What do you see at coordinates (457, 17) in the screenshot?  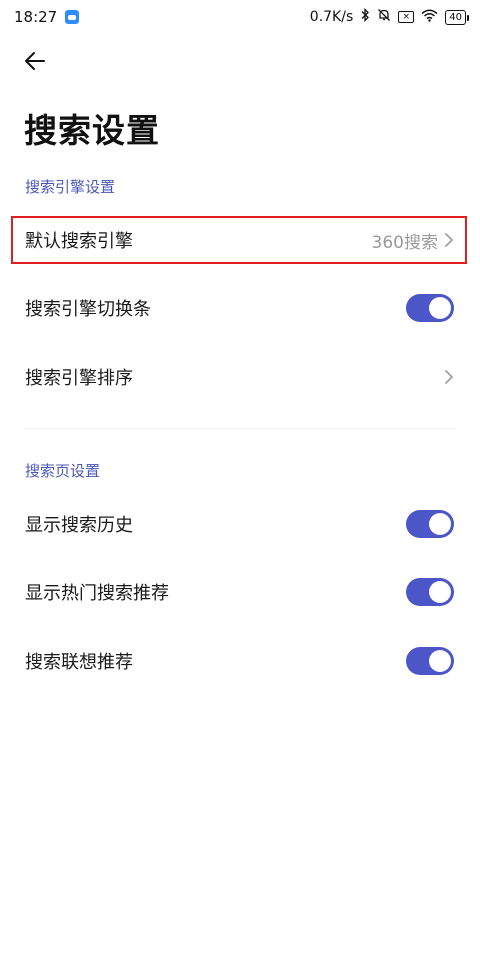 I see `battery-icon: 40` at bounding box center [457, 17].